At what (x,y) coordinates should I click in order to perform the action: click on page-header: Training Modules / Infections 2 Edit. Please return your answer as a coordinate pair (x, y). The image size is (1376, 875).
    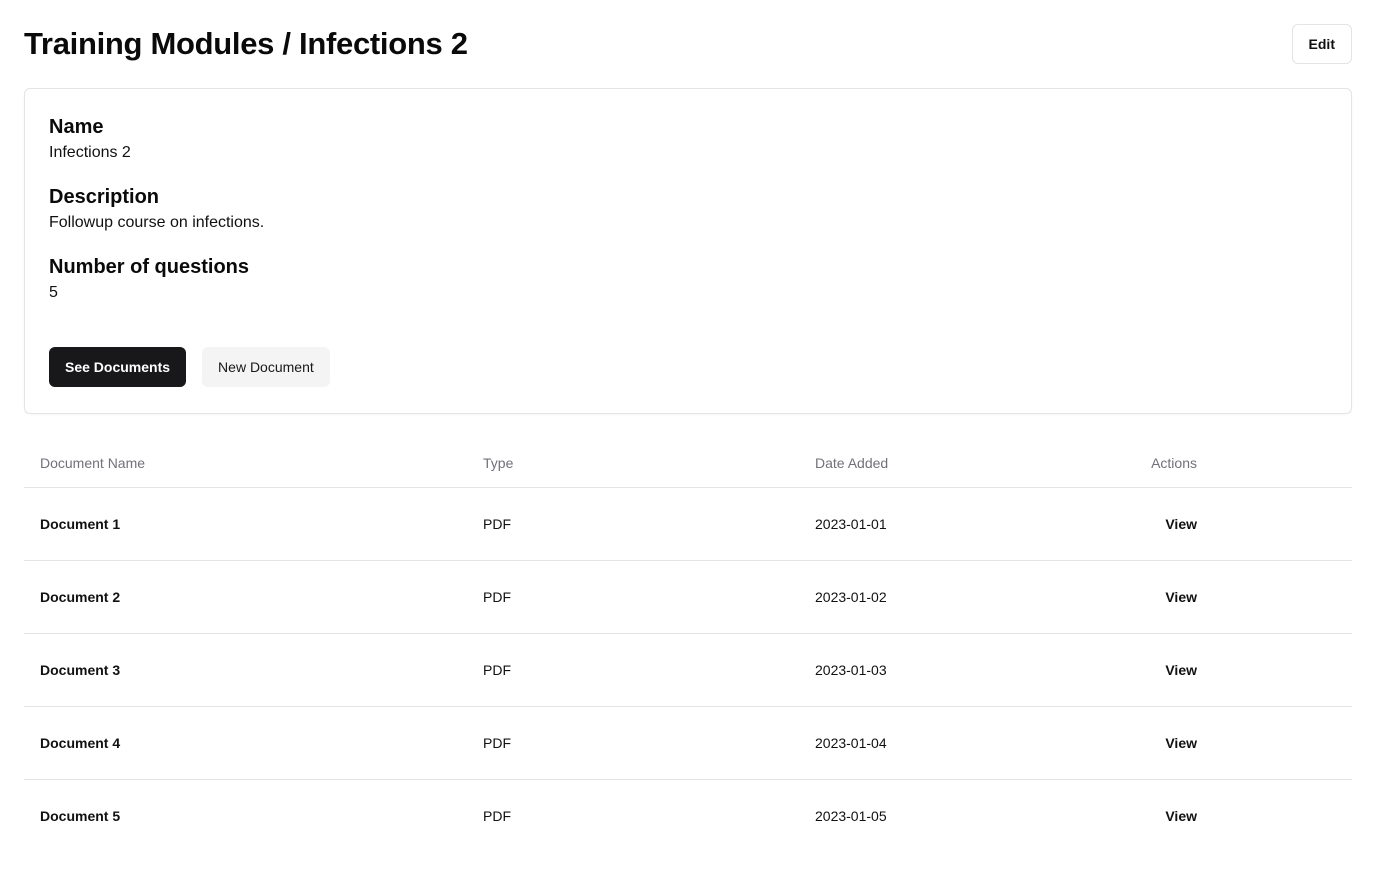
    Looking at the image, I should click on (688, 44).